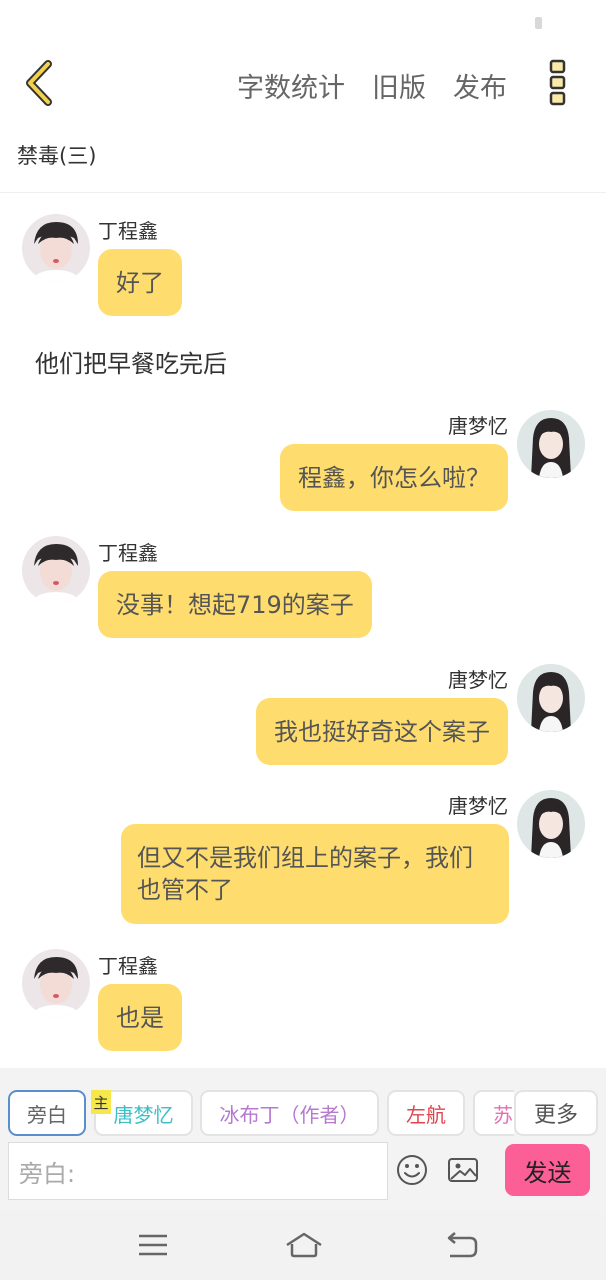 This screenshot has height=1280, width=606. I want to click on divider, so click(303, 192).